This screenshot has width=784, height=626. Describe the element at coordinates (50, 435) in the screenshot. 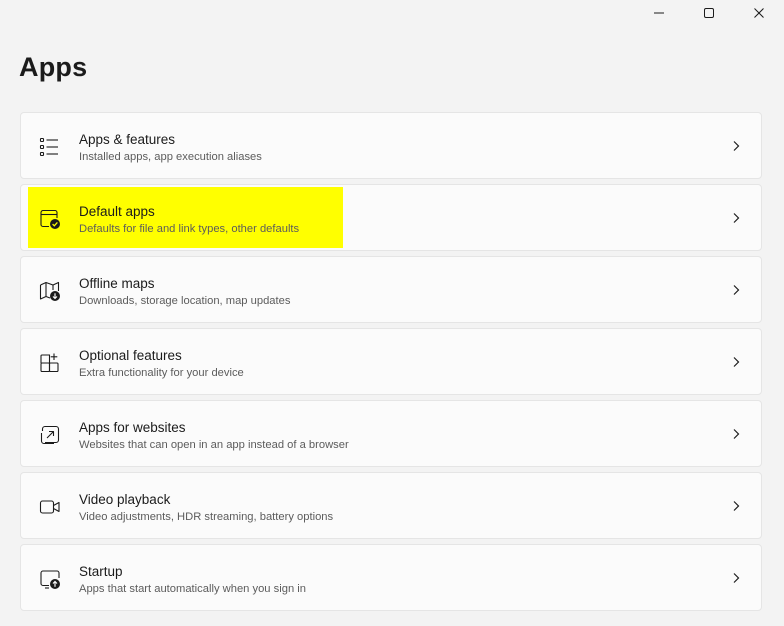

I see `apps-for-websites-icon` at that location.